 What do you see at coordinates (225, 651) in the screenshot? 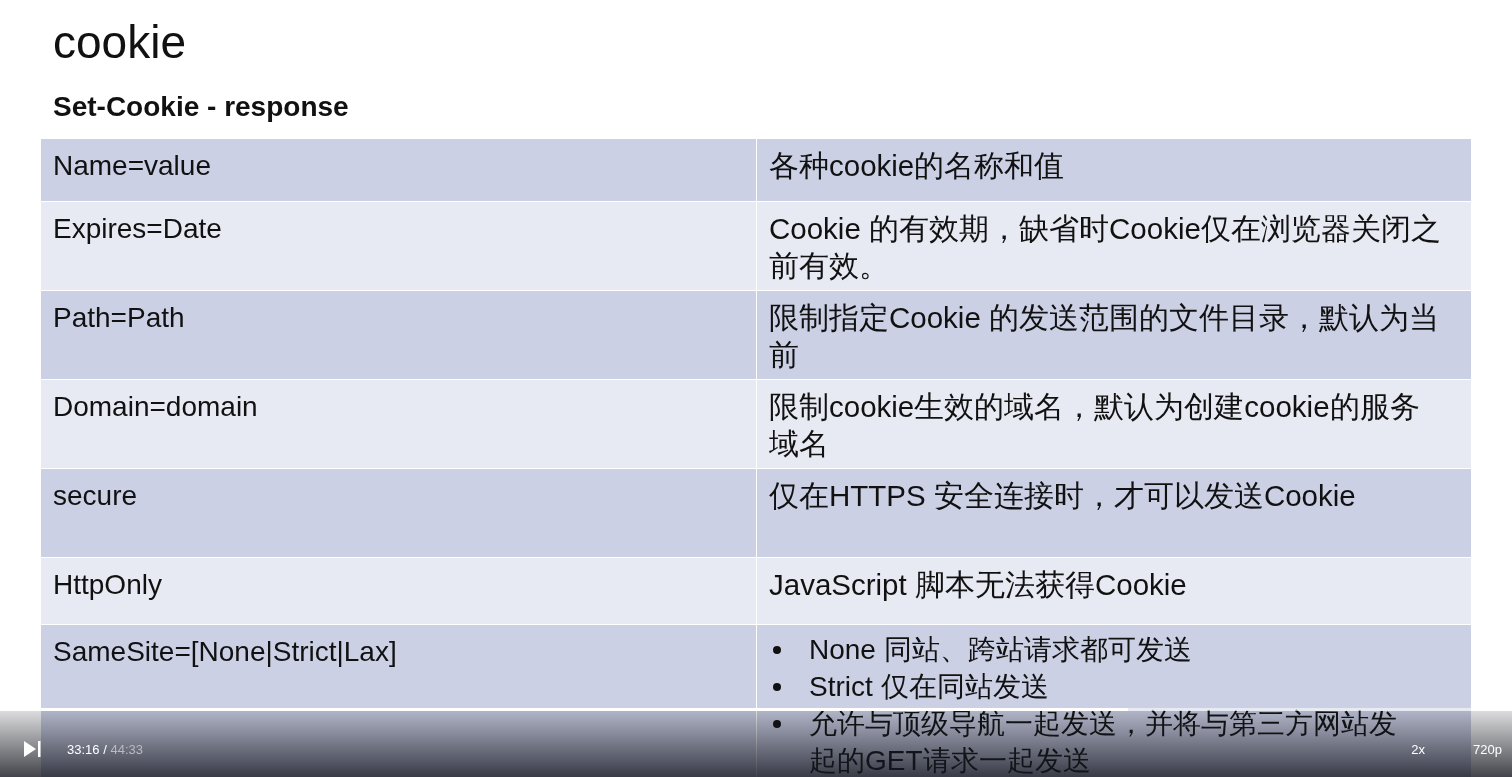
I see `attribute-name: SameSite=[None|Strict|Lax]` at bounding box center [225, 651].